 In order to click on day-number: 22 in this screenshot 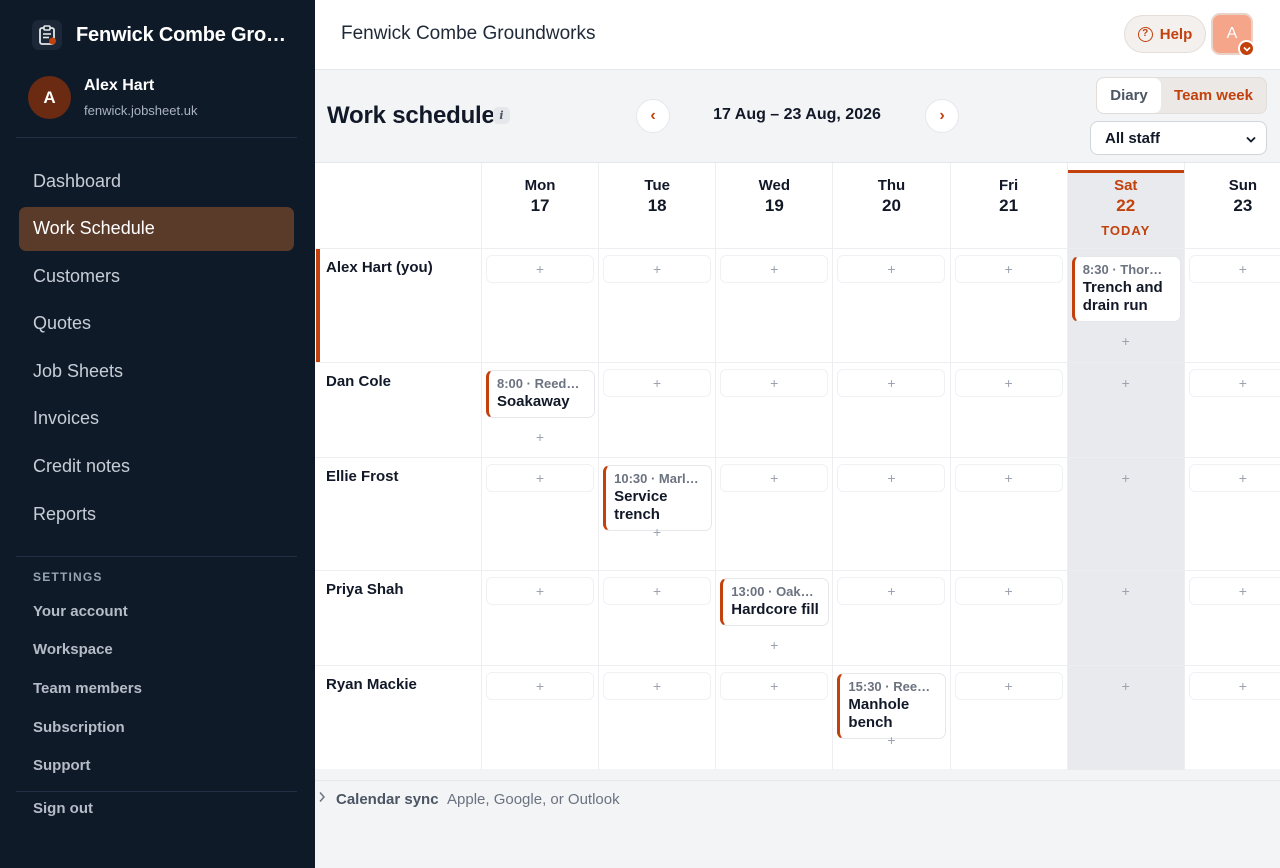, I will do `click(1126, 205)`.